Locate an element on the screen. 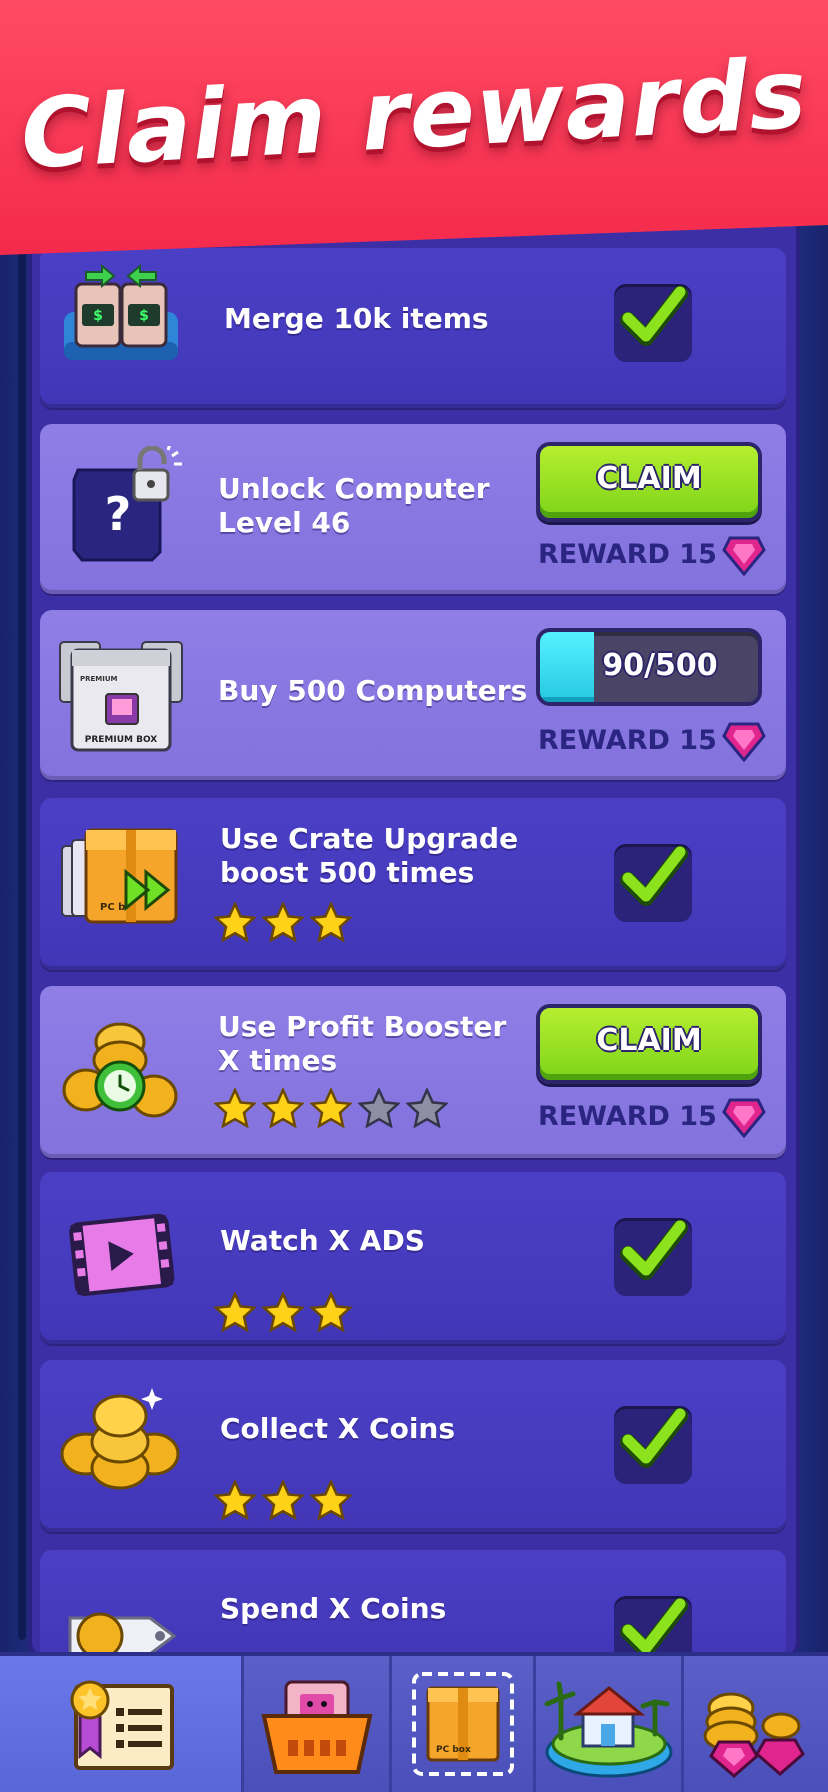 This screenshot has width=828, height=1792. nav-tab-coins-gems is located at coordinates (756, 1724).